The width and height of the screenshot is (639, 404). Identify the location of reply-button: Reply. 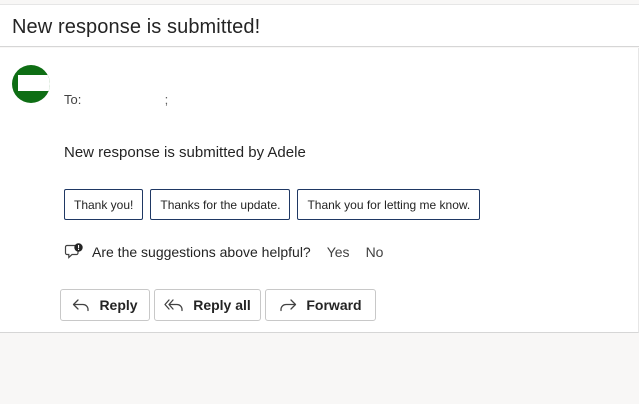
(105, 305).